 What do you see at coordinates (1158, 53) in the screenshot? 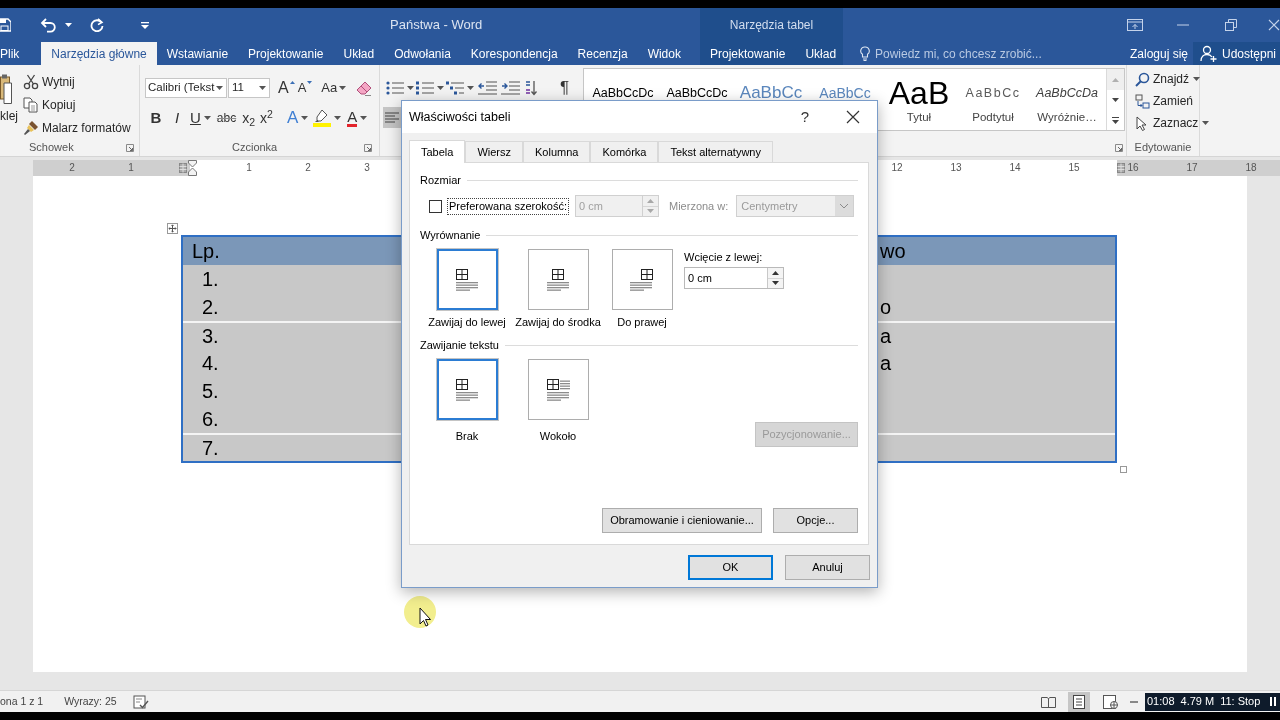
I see `sign-in-link: Zaloguj się` at bounding box center [1158, 53].